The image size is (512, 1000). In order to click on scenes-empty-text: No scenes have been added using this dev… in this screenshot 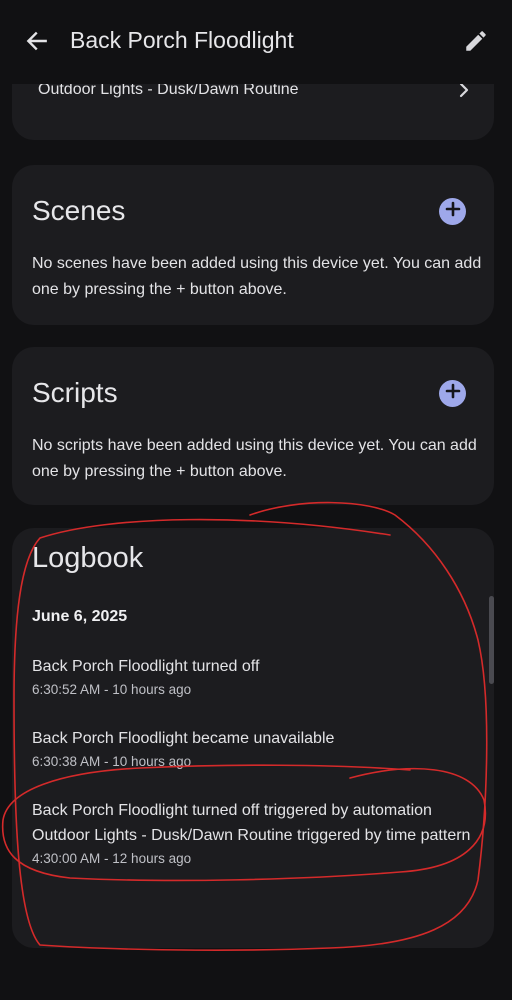, I will do `click(257, 276)`.